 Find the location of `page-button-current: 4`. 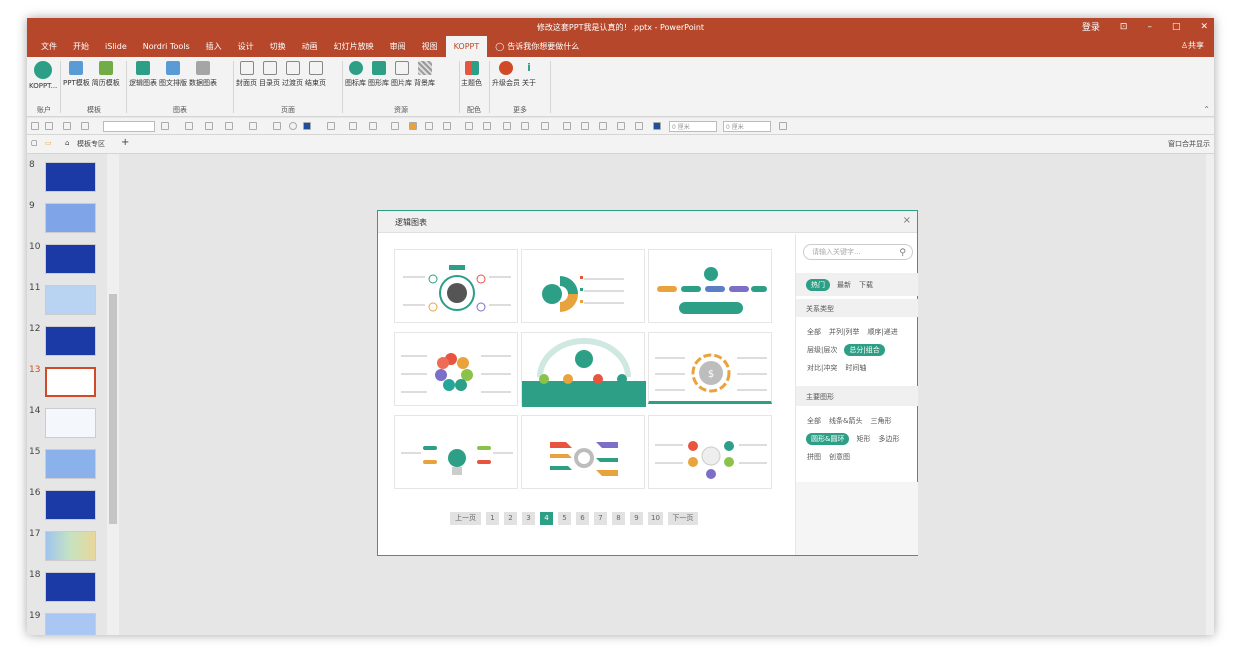

page-button-current: 4 is located at coordinates (546, 518).